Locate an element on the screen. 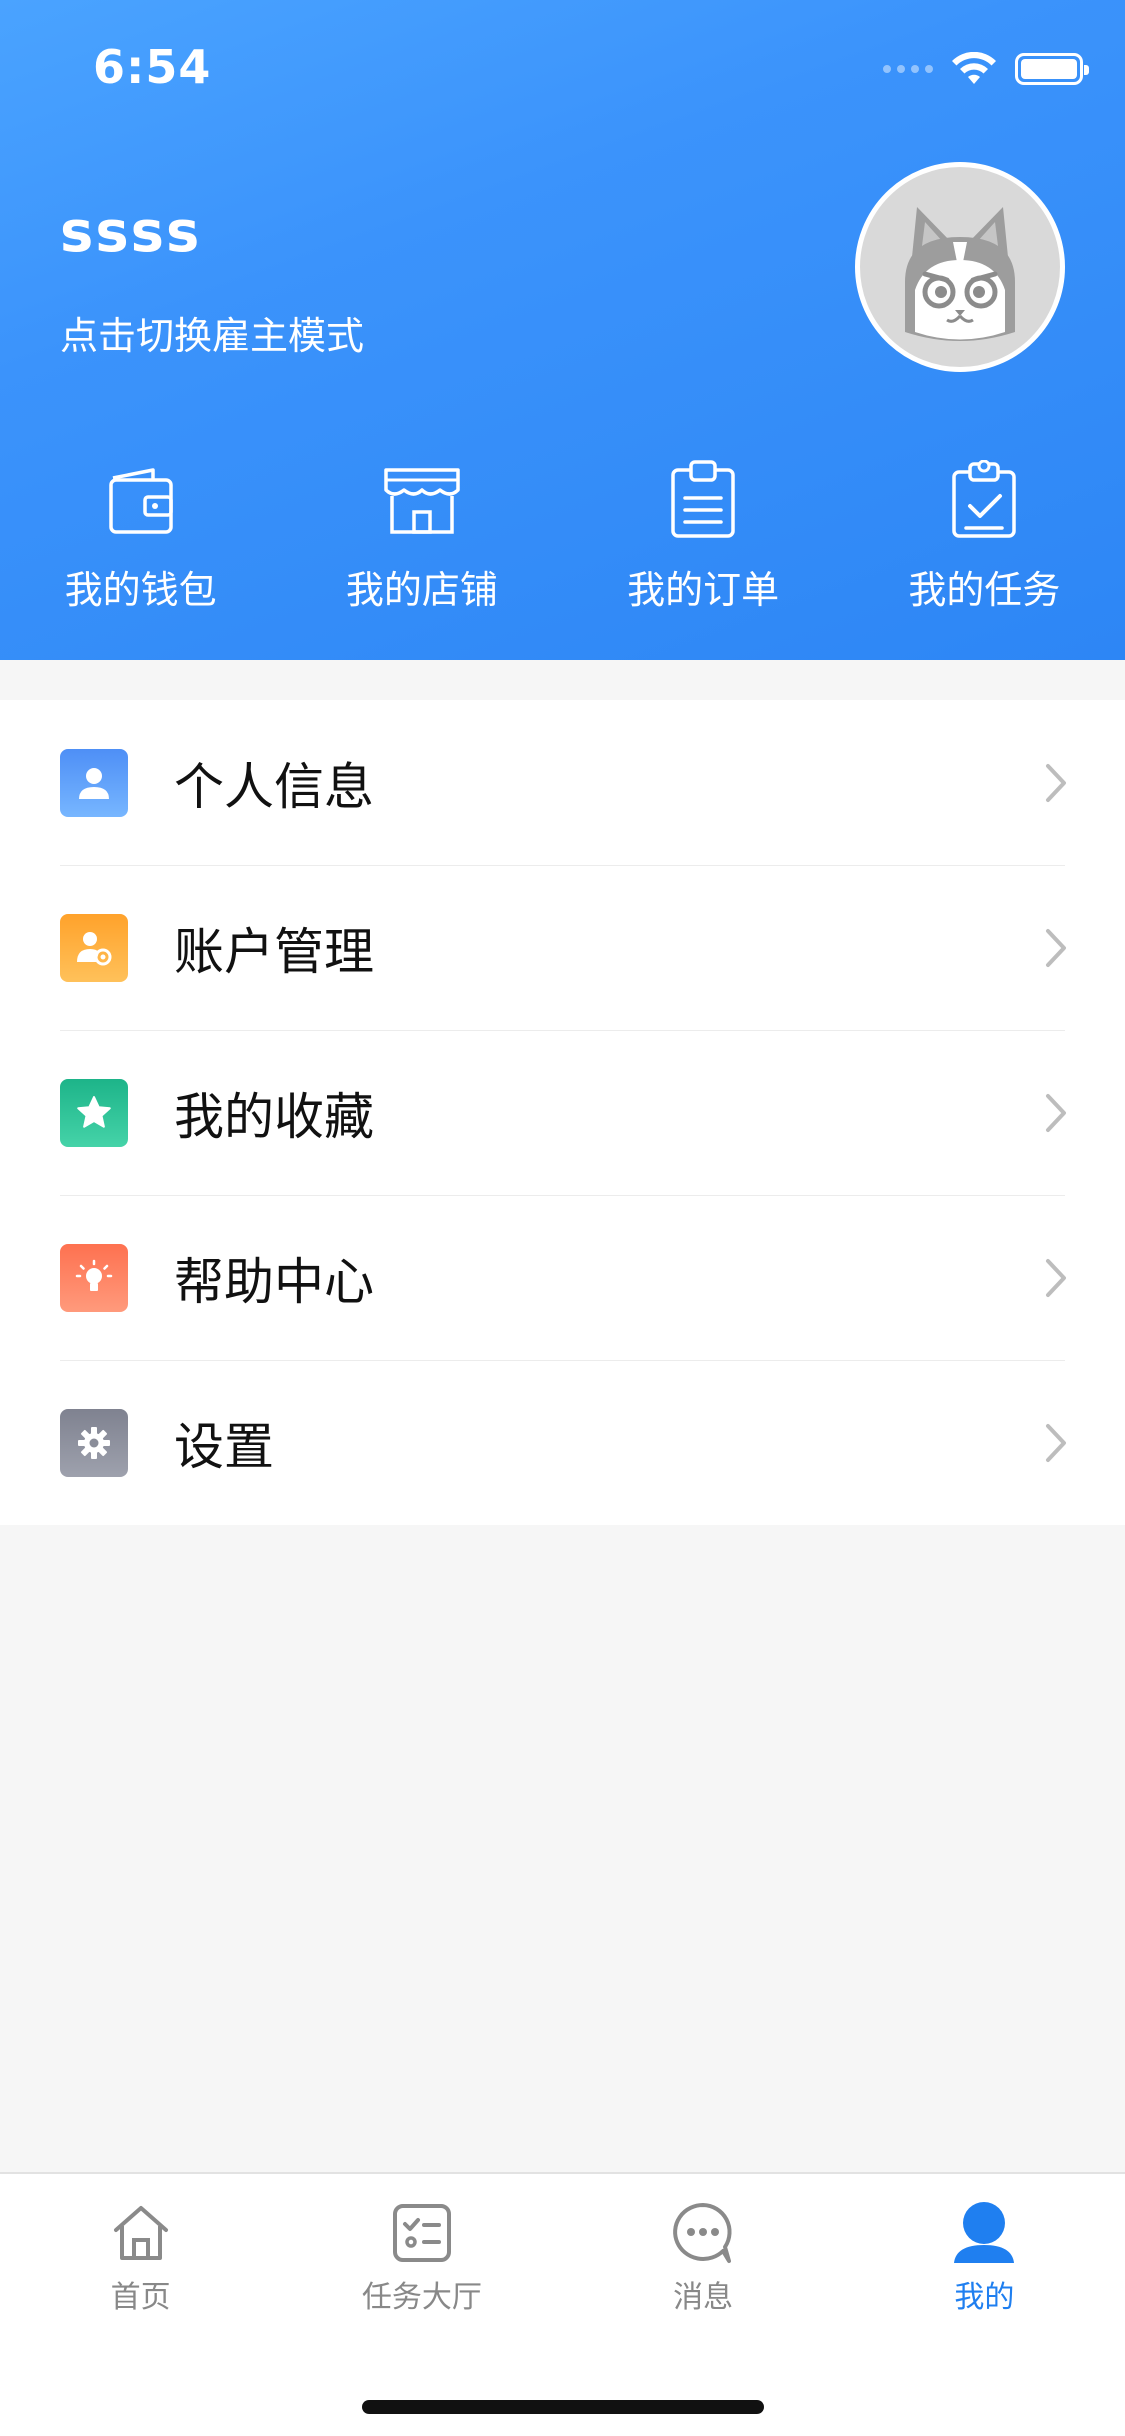 This screenshot has height=2436, width=1125. quick-action-tasks-label: 我的任务 is located at coordinates (984, 590).